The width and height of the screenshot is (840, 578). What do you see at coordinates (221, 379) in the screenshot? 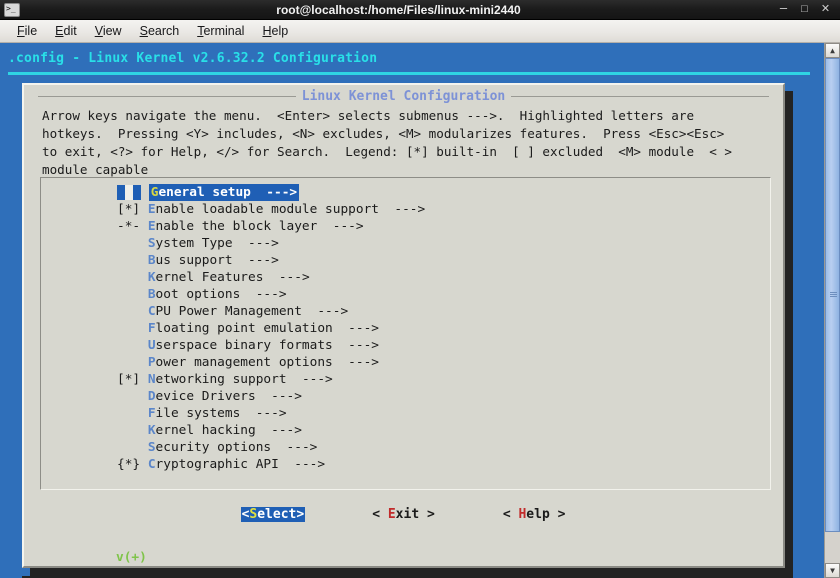
I see `menu-item-label: etworking support` at bounding box center [221, 379].